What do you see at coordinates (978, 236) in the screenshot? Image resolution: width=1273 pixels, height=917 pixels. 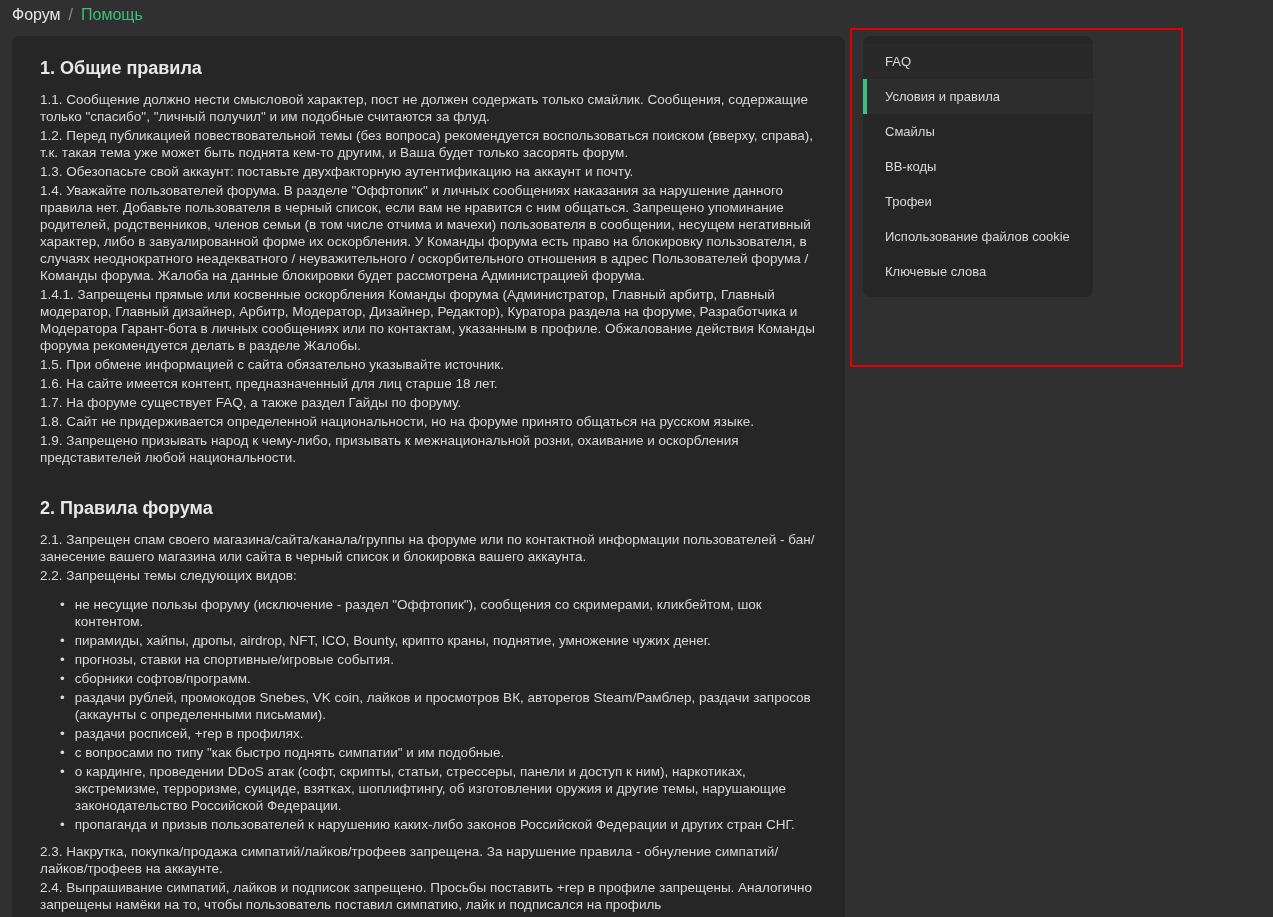 I see `nav-item: Использование файлов cookie` at bounding box center [978, 236].